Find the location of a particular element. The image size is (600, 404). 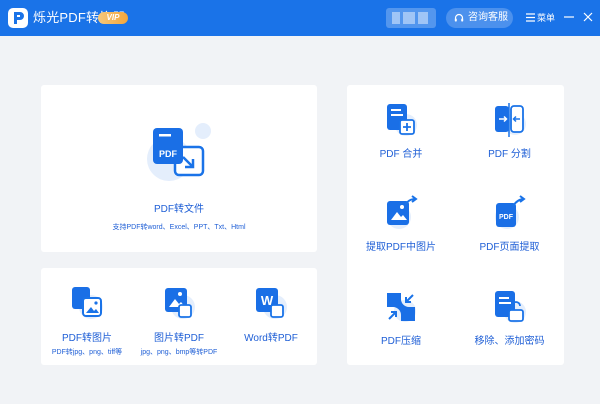

password-icon is located at coordinates (510, 307).